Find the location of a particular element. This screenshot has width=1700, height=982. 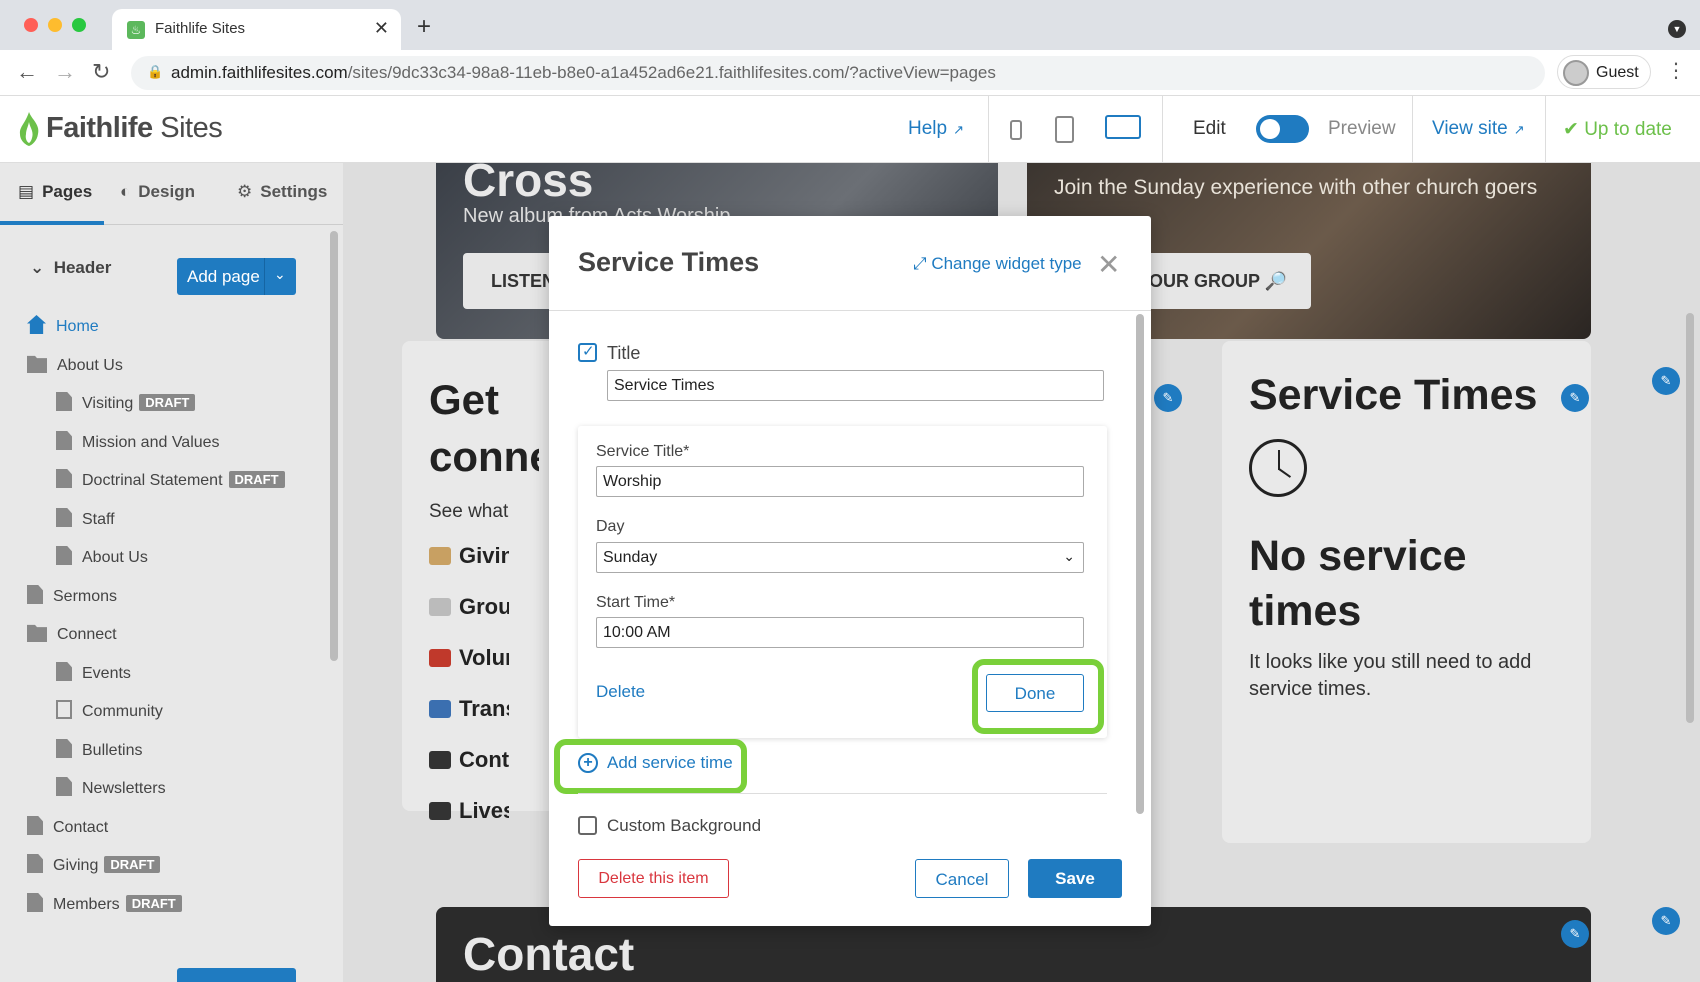

new-tab-icon: + is located at coordinates (424, 27).